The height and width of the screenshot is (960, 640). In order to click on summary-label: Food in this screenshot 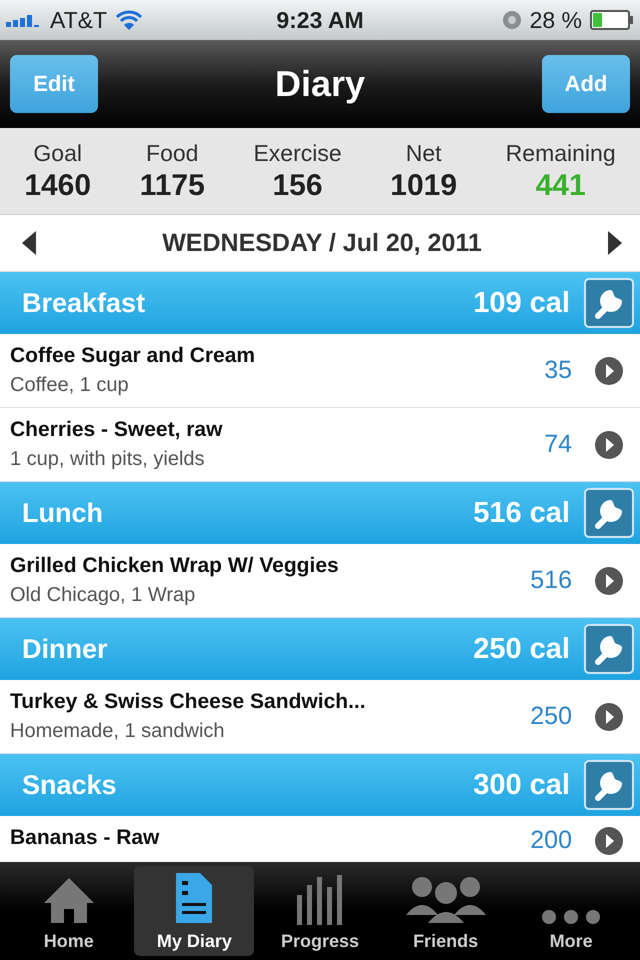, I will do `click(172, 153)`.